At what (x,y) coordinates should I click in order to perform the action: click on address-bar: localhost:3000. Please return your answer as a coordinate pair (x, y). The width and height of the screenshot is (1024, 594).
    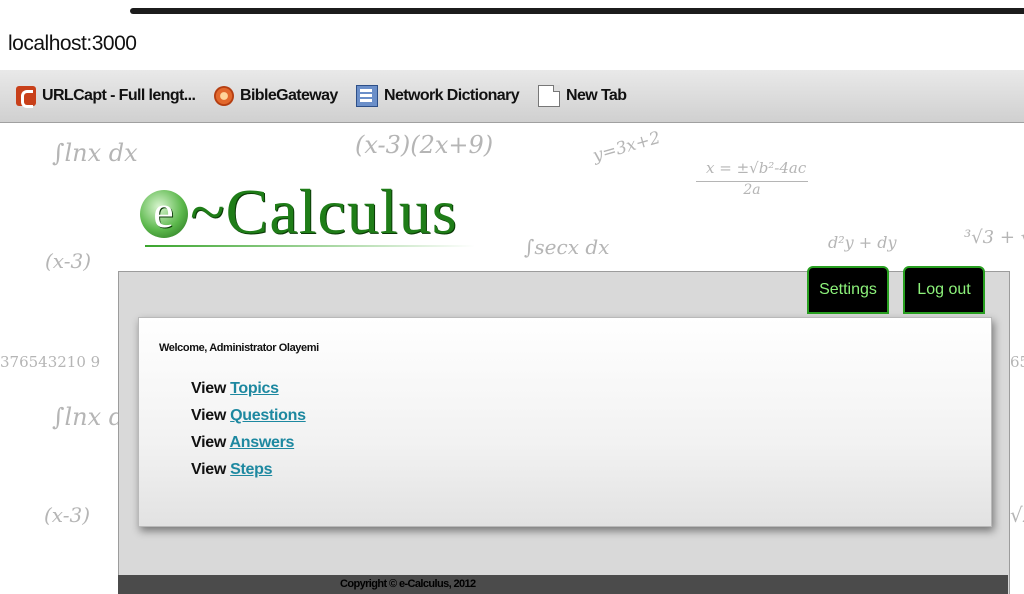
    Looking at the image, I should click on (512, 46).